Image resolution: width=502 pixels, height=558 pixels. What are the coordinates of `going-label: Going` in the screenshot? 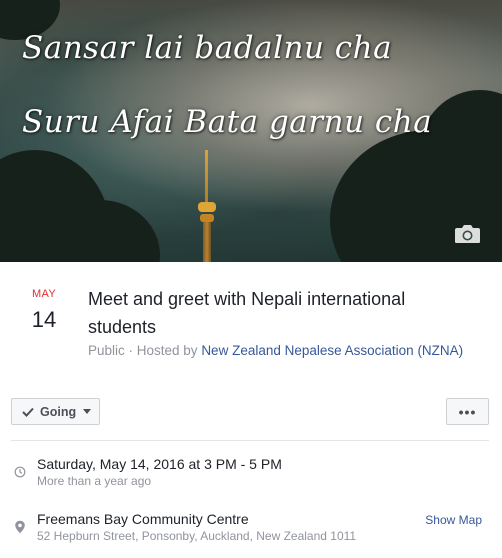 It's located at (58, 411).